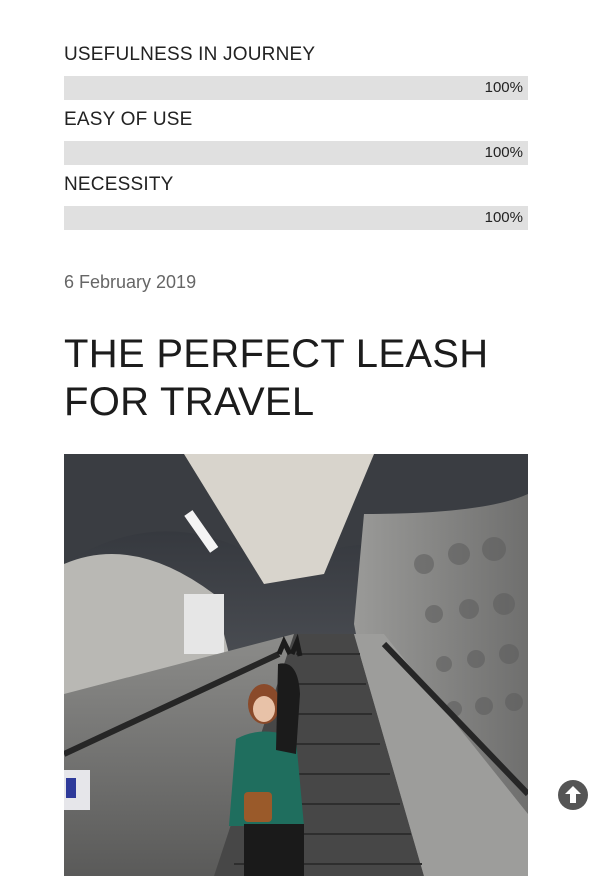 The height and width of the screenshot is (876, 595). I want to click on rating-label: USEFULNESS IN JOURNEY, so click(190, 54).